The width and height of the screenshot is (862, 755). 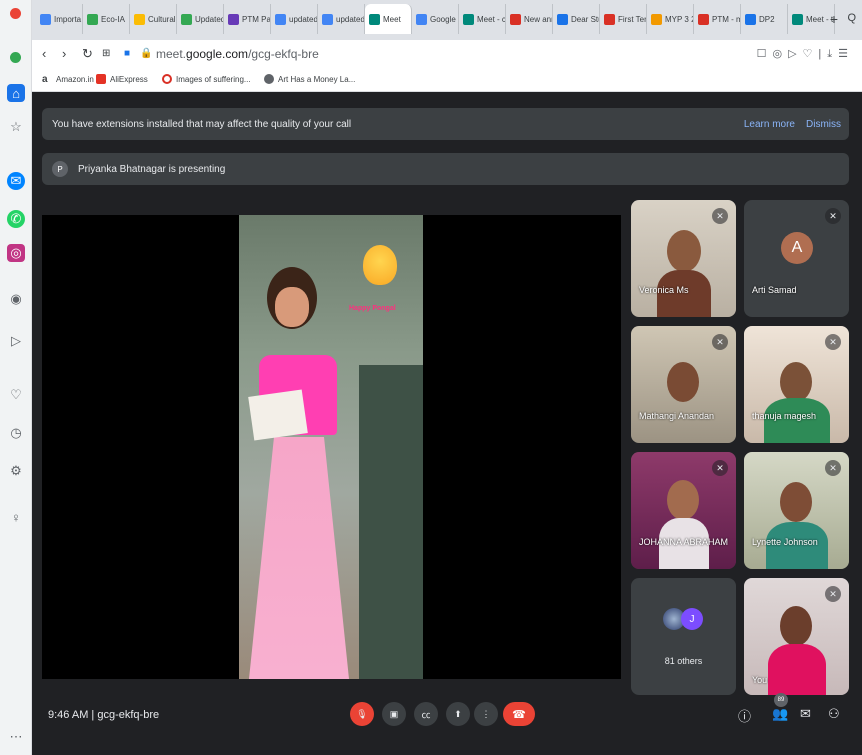 I want to click on meeting-details-icon: ⓘ, so click(x=744, y=715).